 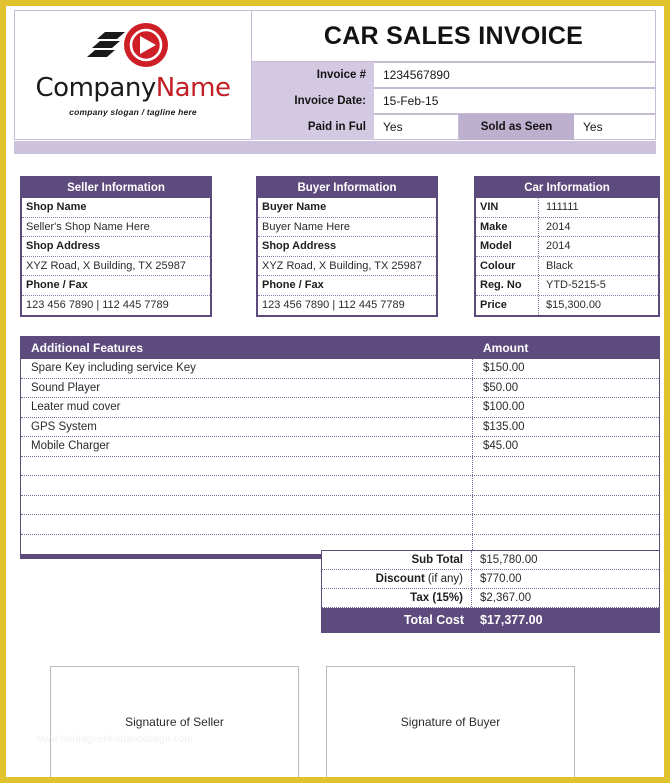 What do you see at coordinates (516, 127) in the screenshot?
I see `sold-as-seen-label: Sold as Seen` at bounding box center [516, 127].